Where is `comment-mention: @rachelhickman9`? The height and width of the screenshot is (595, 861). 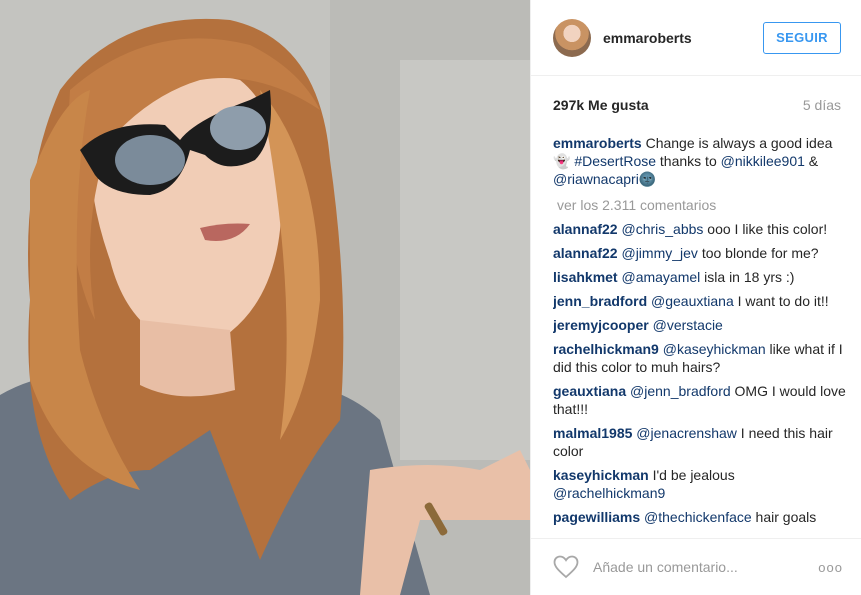 comment-mention: @rachelhickman9 is located at coordinates (609, 493).